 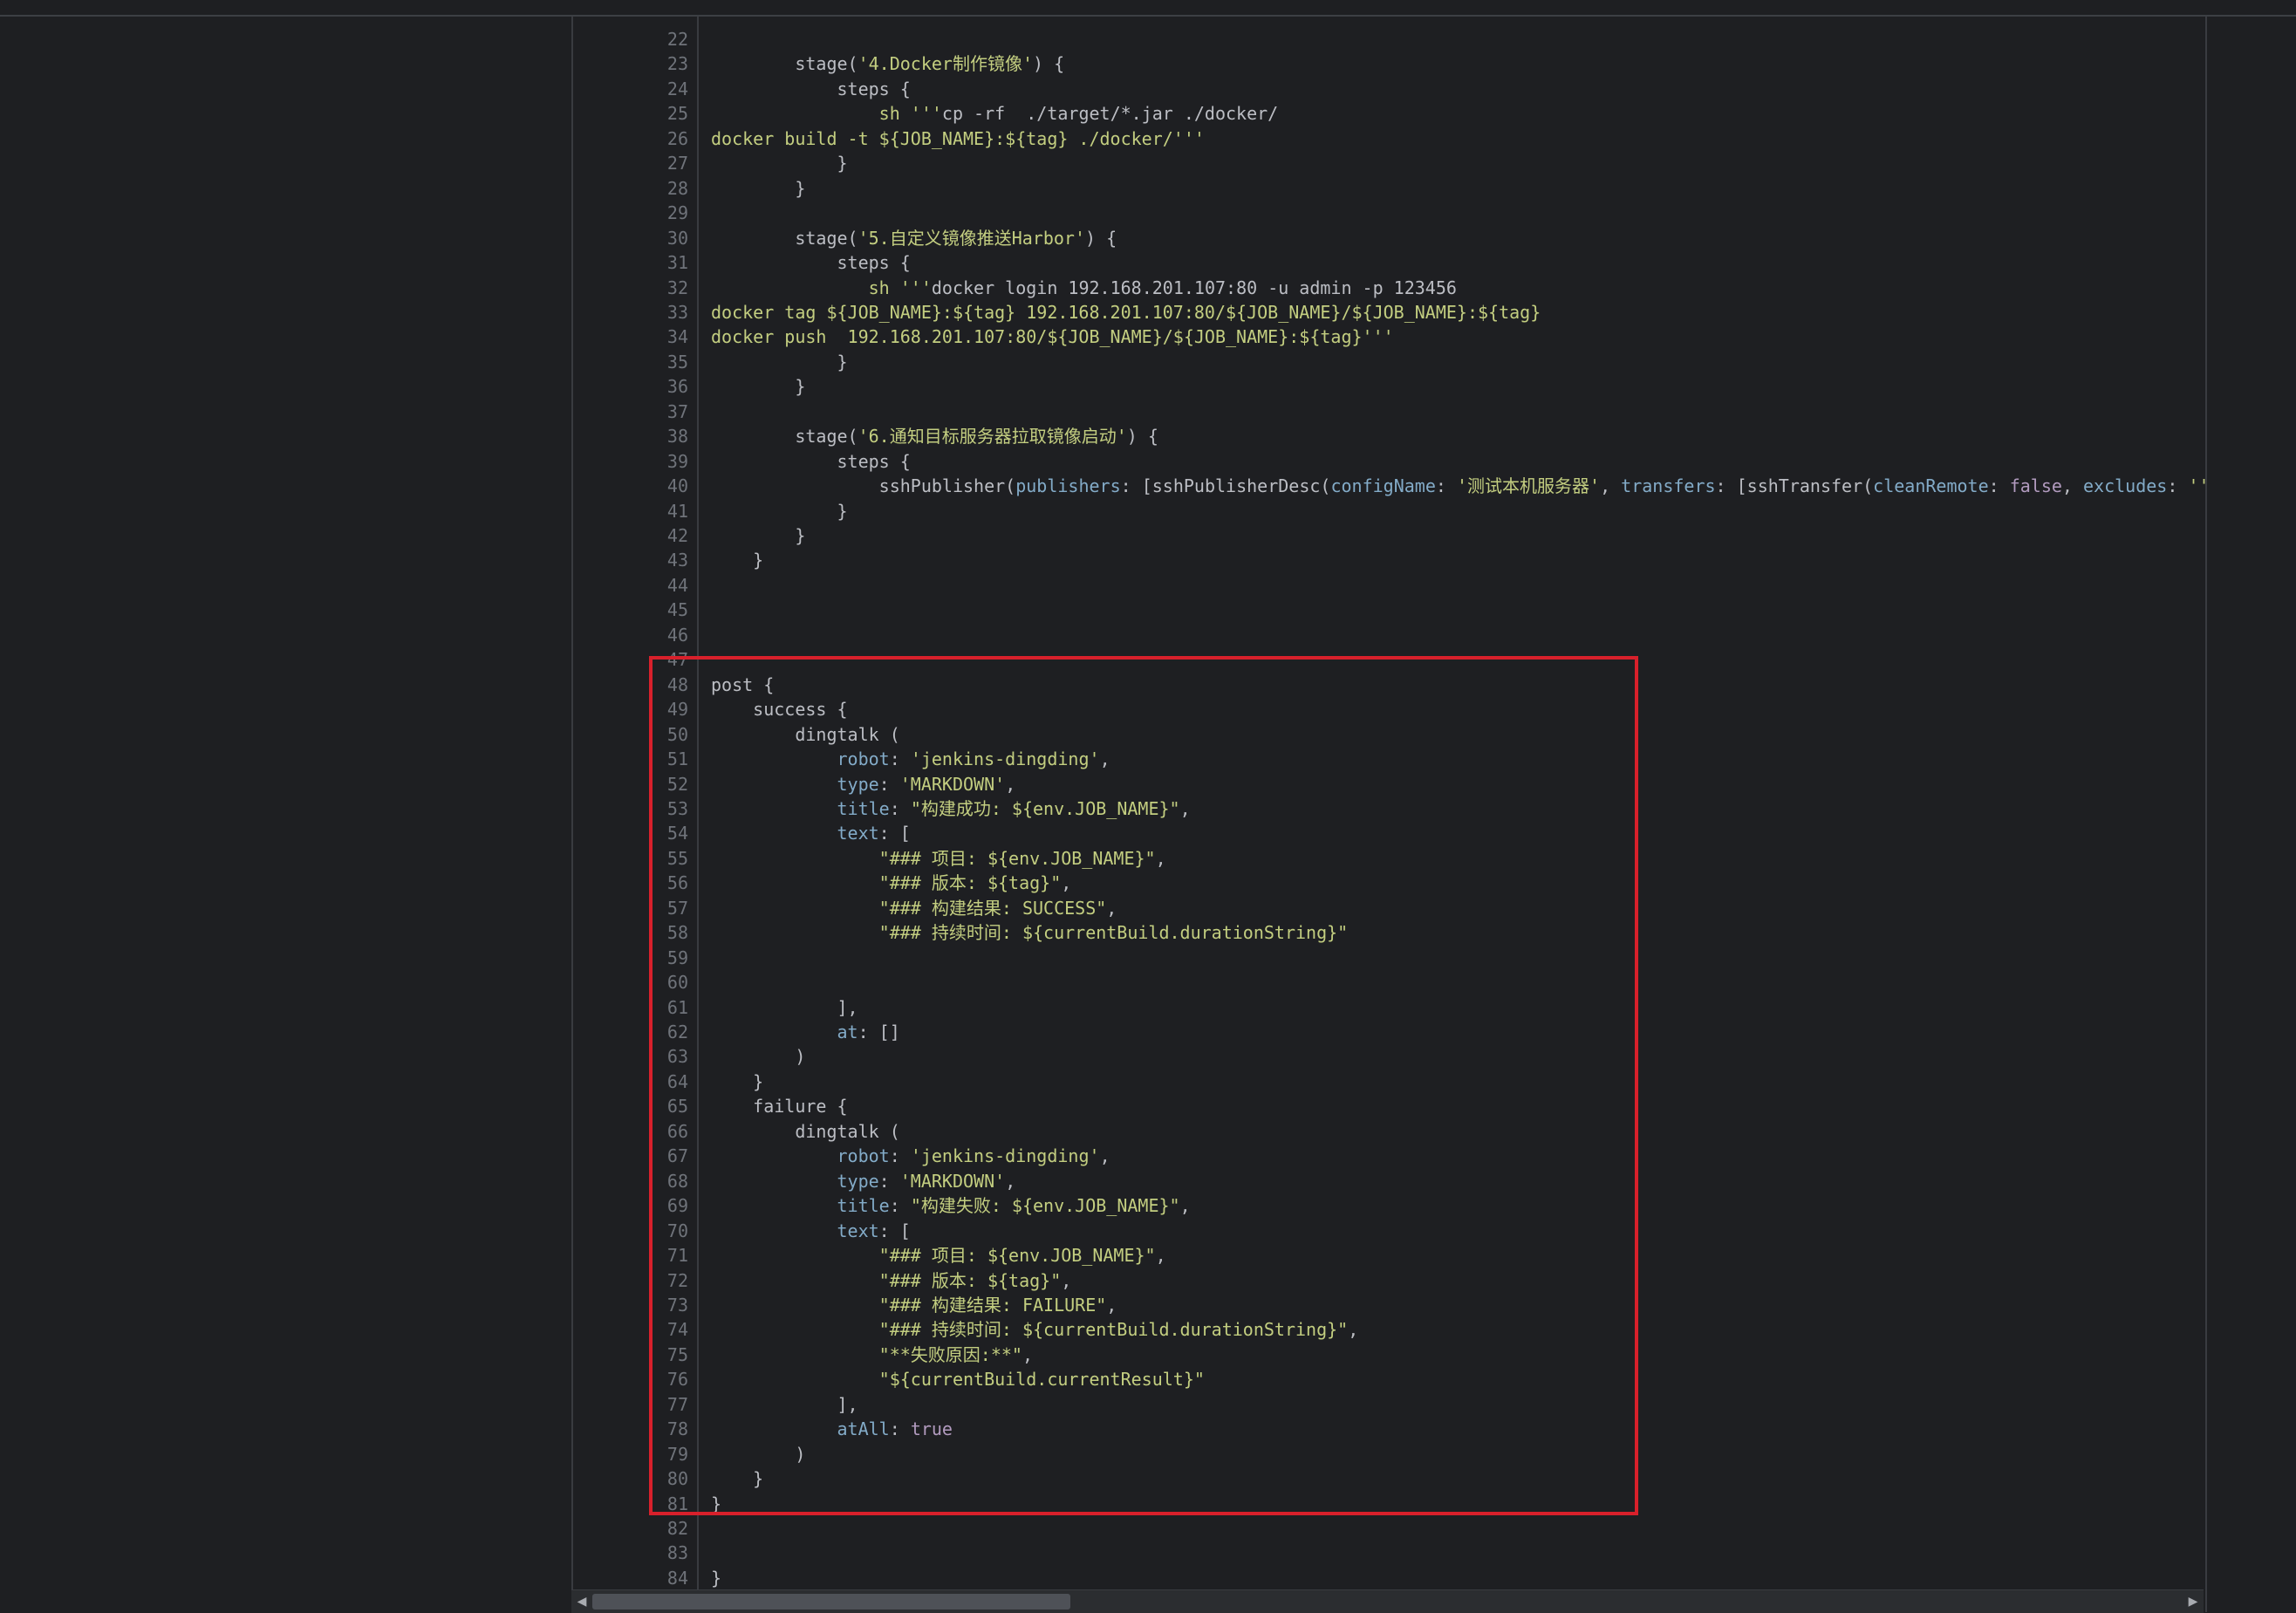 What do you see at coordinates (677, 1578) in the screenshot?
I see `line-number: 84` at bounding box center [677, 1578].